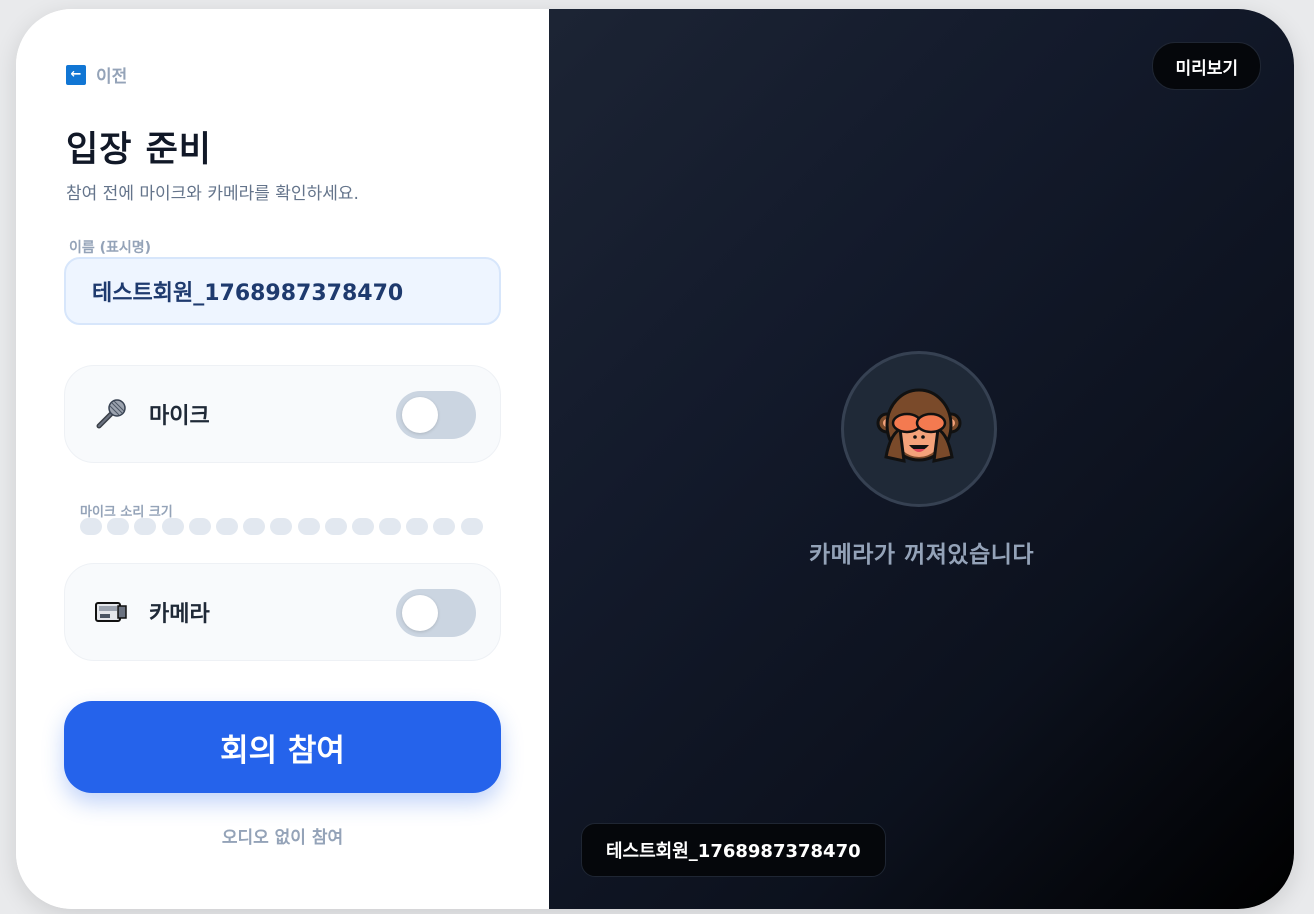  Describe the element at coordinates (282, 612) in the screenshot. I see `camera-row: 카메라` at that location.